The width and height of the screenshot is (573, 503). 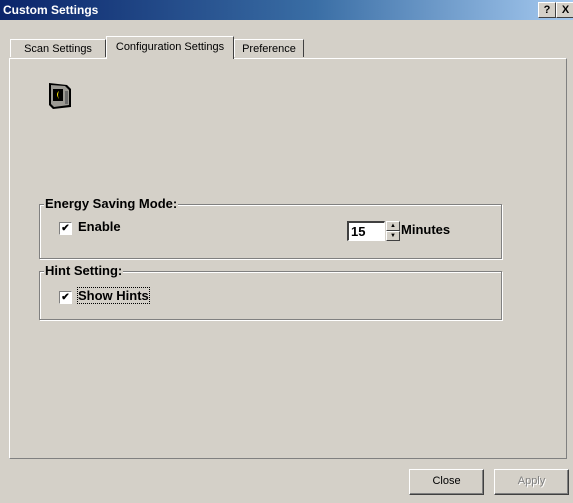 What do you see at coordinates (84, 270) in the screenshot?
I see `hint-setting-legend: Hint Setting:` at bounding box center [84, 270].